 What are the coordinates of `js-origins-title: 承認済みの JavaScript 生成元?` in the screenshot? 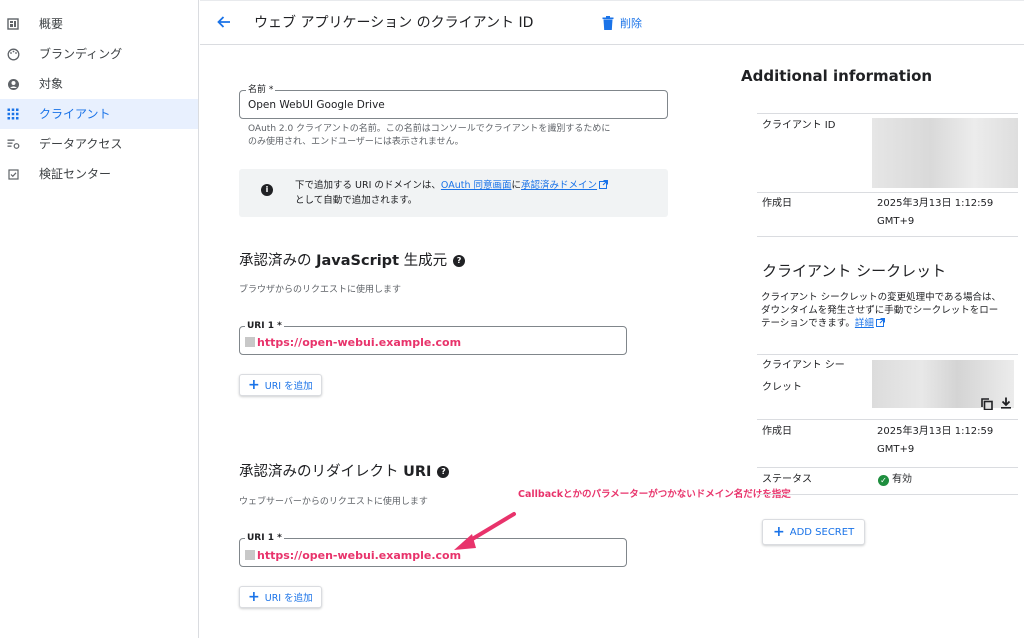 It's located at (352, 261).